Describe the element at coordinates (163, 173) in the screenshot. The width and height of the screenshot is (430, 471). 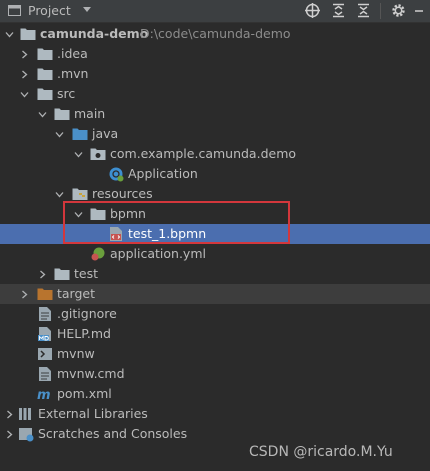
I see `tree-item-label: Application` at that location.